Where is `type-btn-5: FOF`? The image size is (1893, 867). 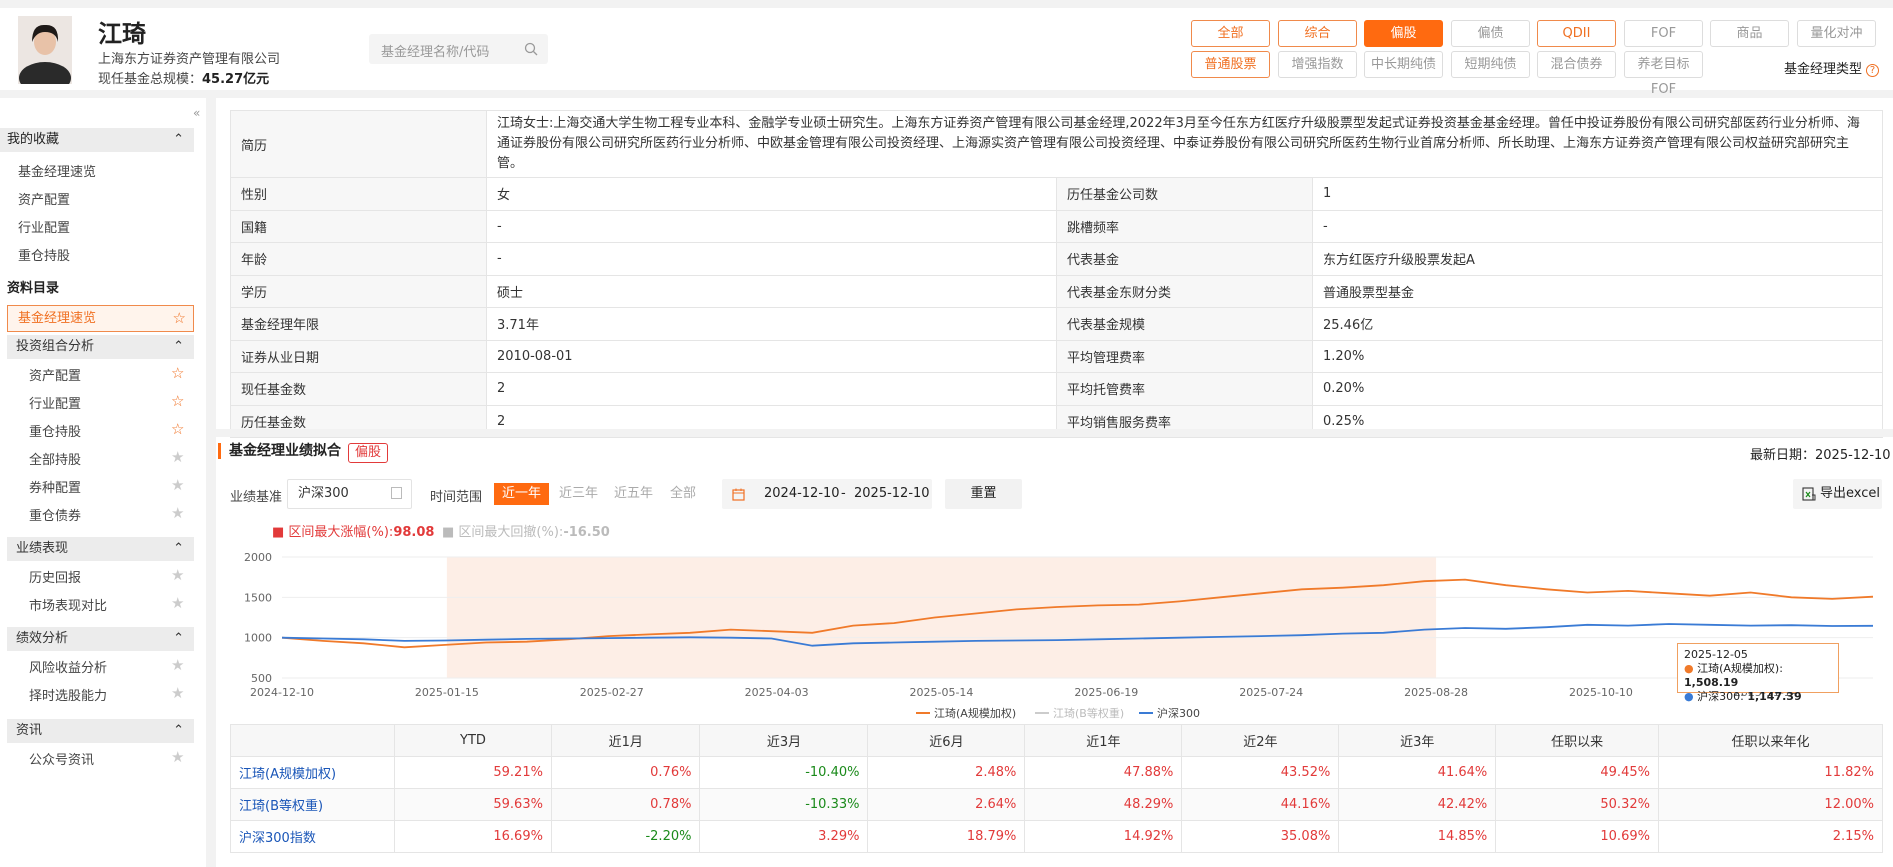 type-btn-5: FOF is located at coordinates (1663, 33).